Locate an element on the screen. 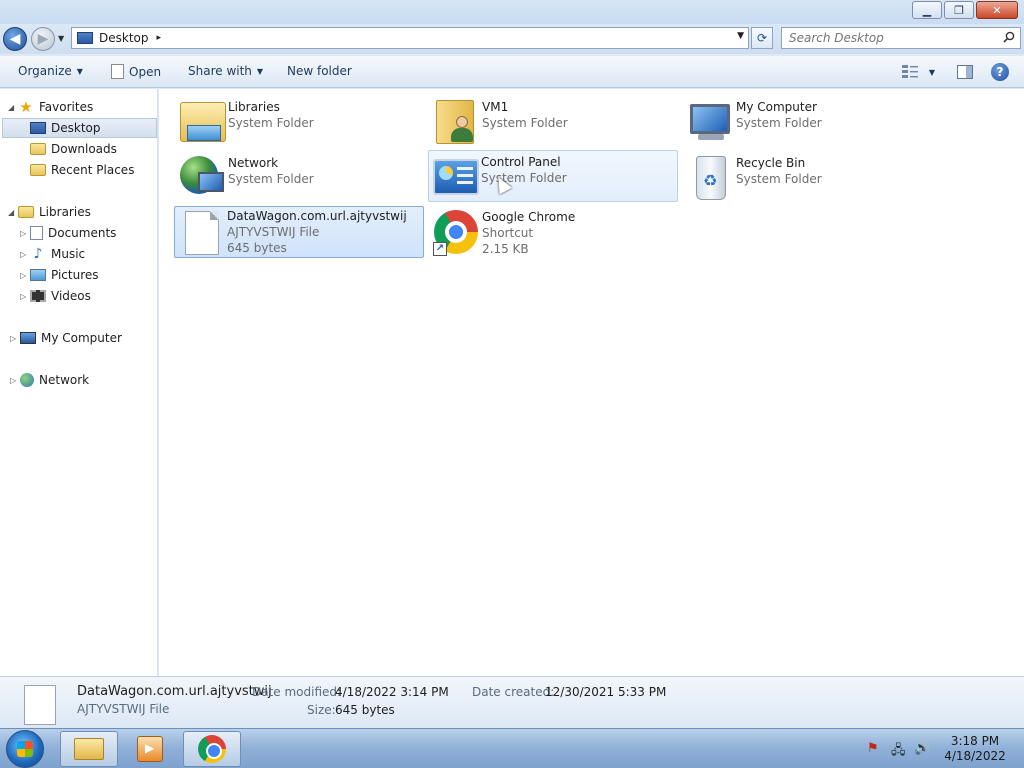 Image resolution: width=1024 pixels, height=768 pixels. recycle-bin-icon is located at coordinates (710, 177).